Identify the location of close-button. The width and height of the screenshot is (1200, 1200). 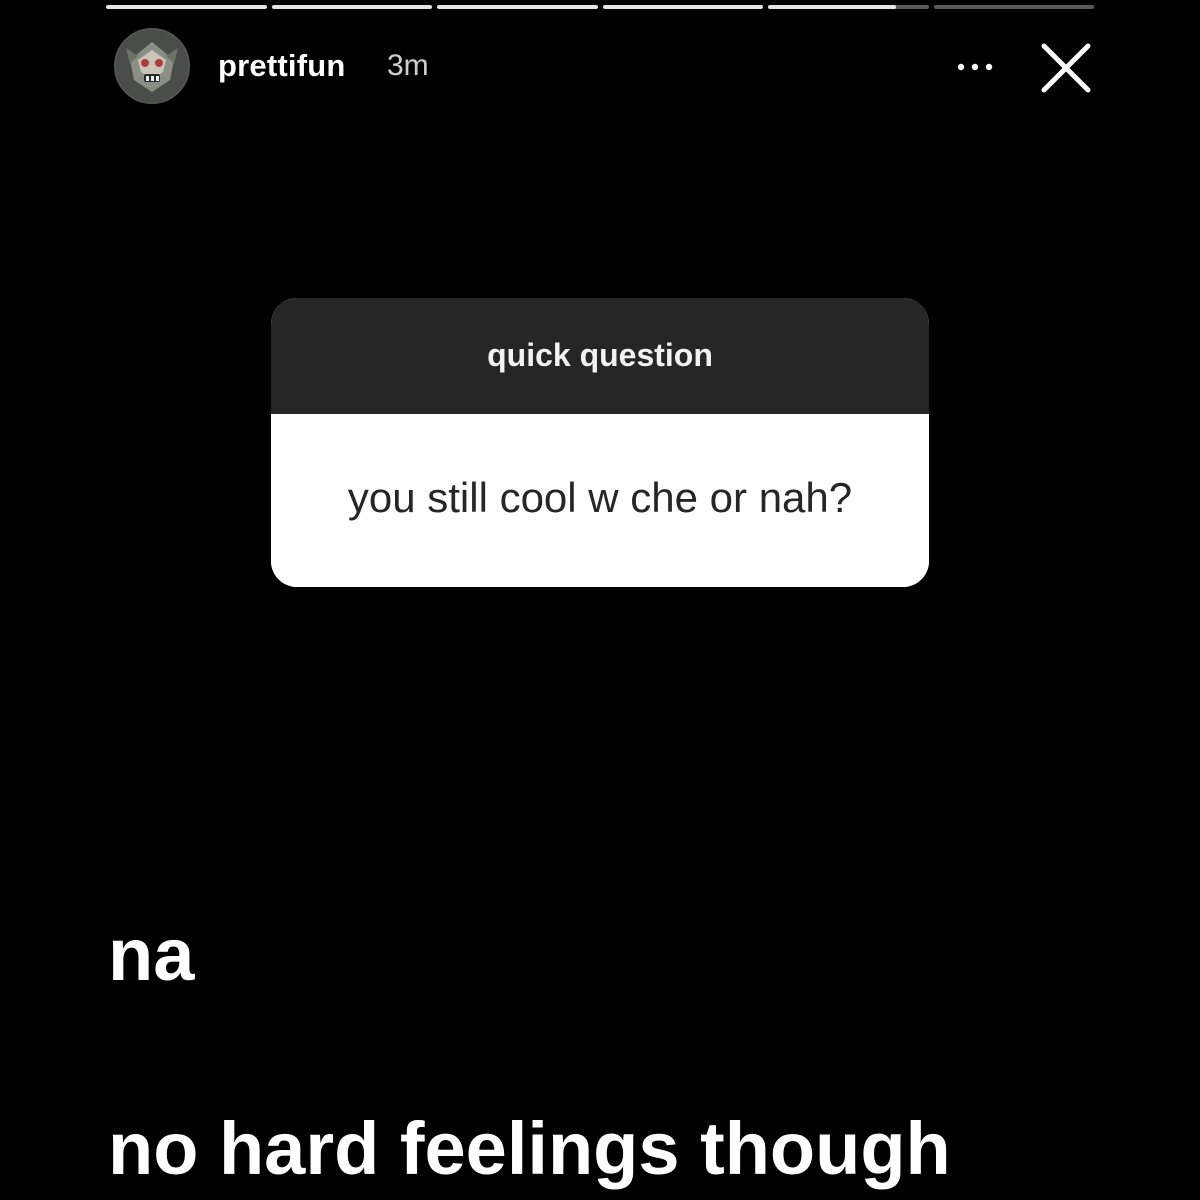
(1066, 68).